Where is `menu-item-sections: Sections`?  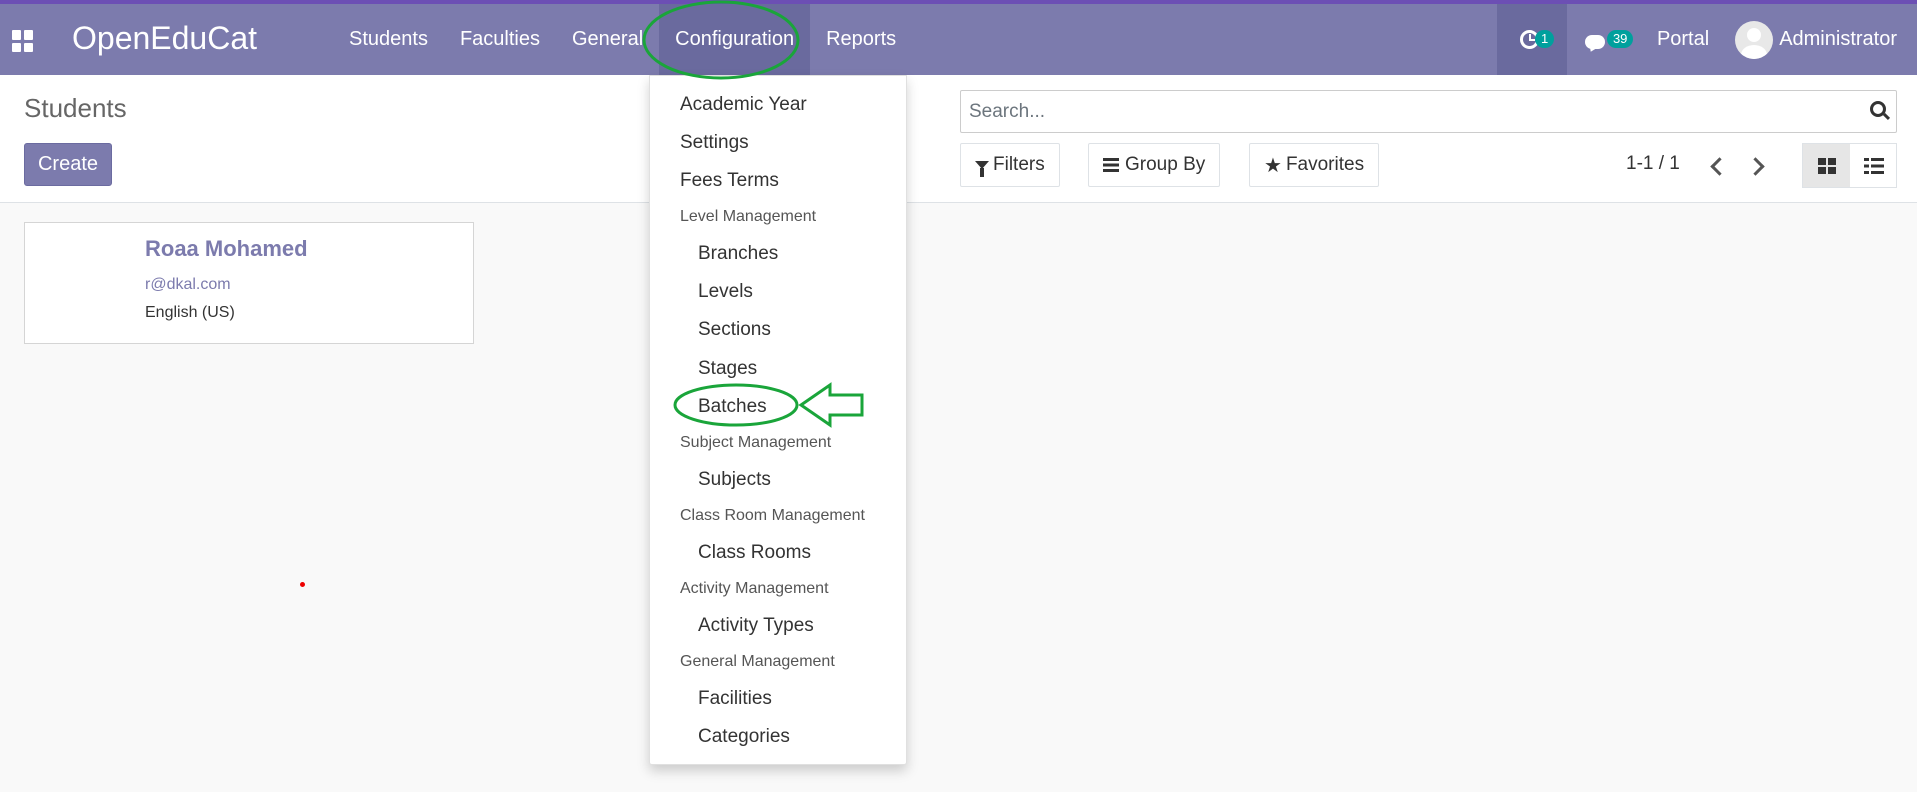 menu-item-sections: Sections is located at coordinates (734, 330).